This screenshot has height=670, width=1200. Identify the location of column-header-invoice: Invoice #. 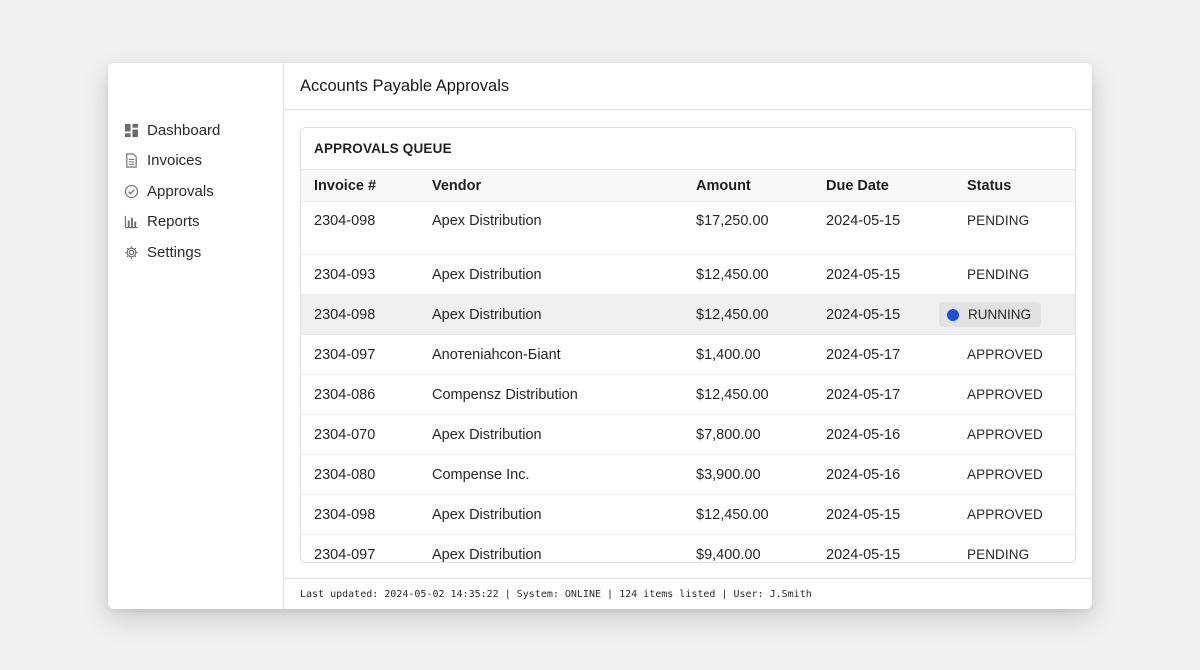
(360, 186).